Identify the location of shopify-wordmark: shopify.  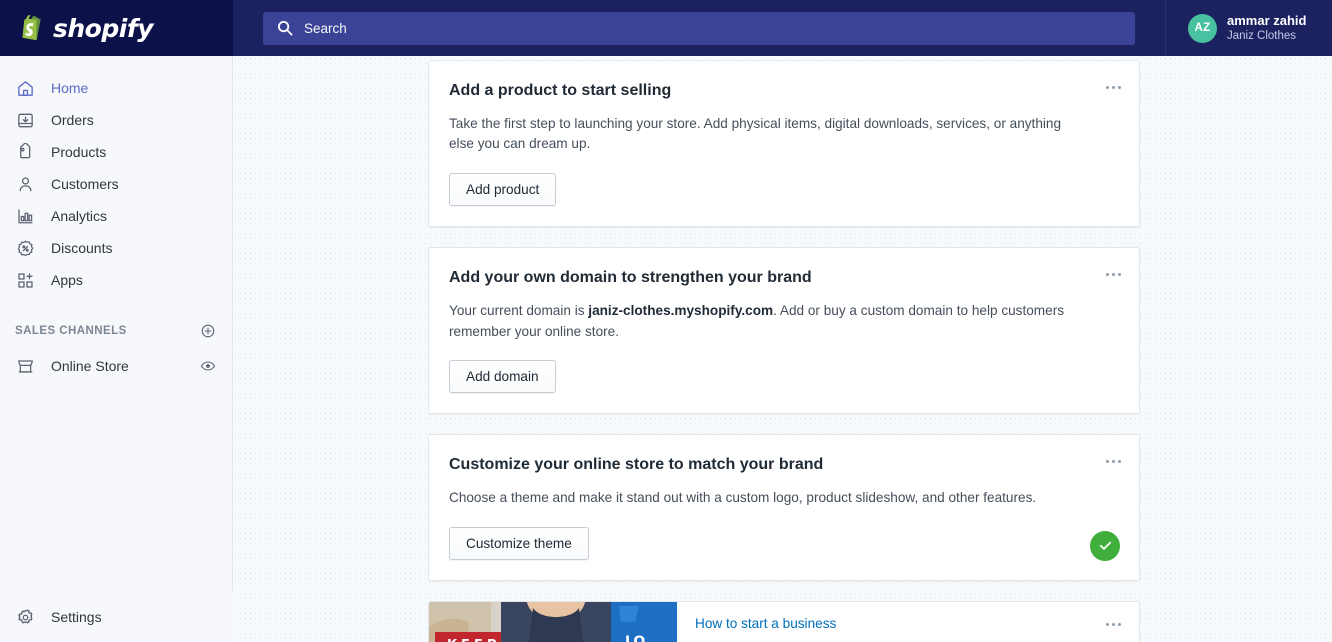
(103, 28).